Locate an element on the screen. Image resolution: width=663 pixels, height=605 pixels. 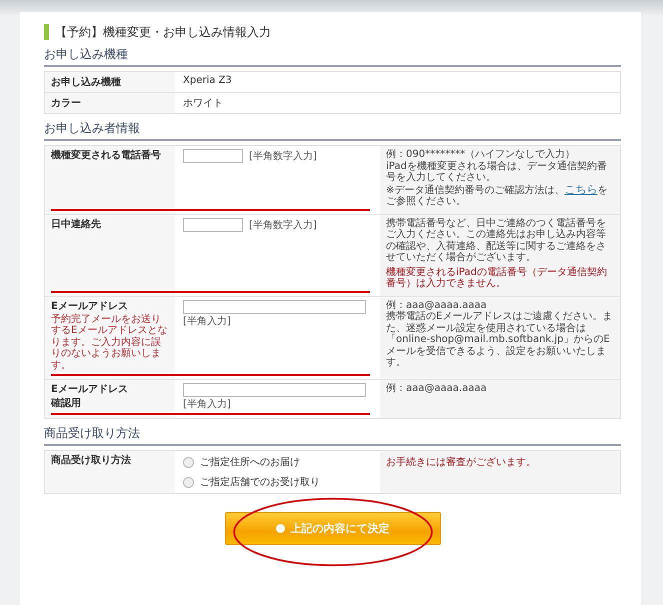
row-label: カラー is located at coordinates (110, 103).